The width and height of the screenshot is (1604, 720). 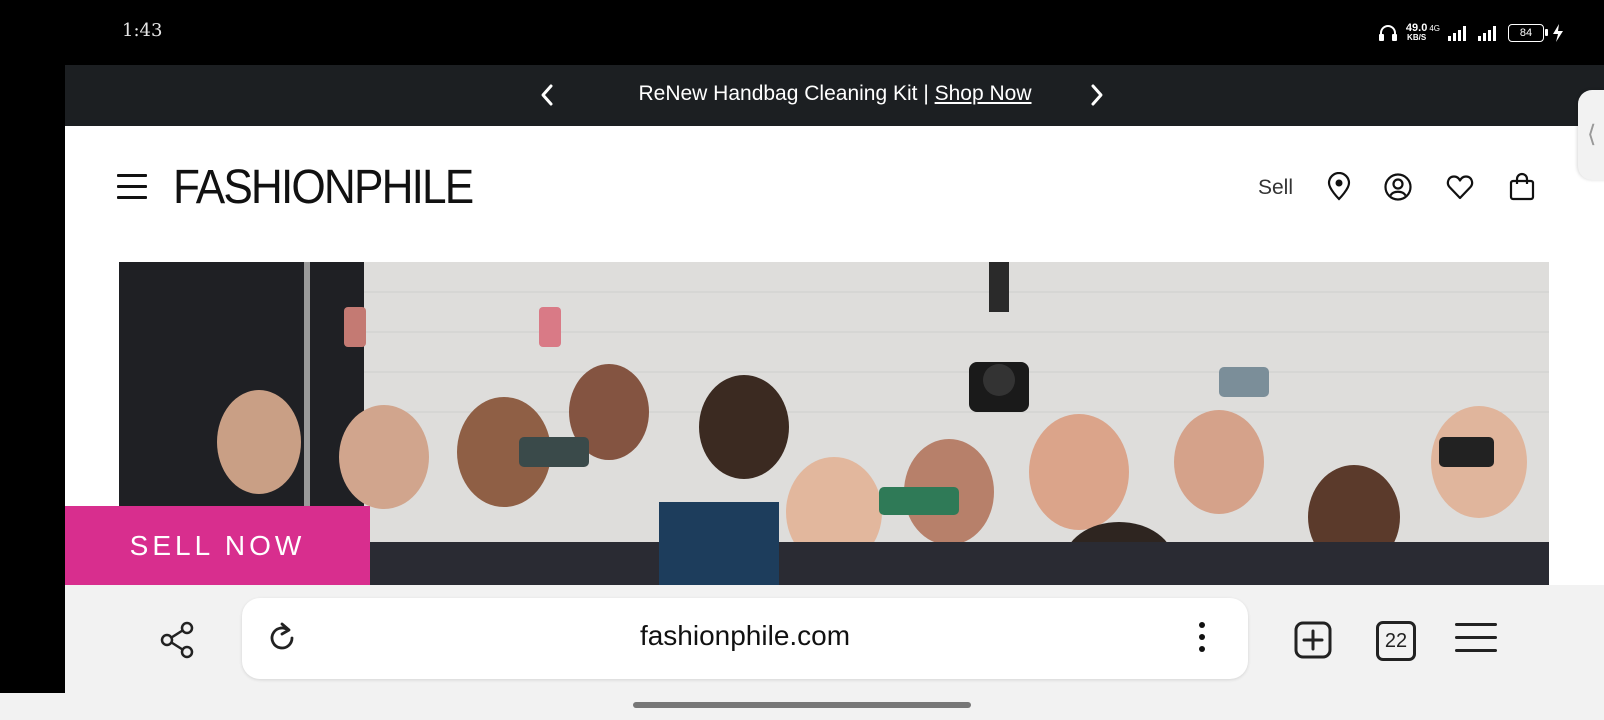 What do you see at coordinates (1387, 33) in the screenshot?
I see `headphones-icon` at bounding box center [1387, 33].